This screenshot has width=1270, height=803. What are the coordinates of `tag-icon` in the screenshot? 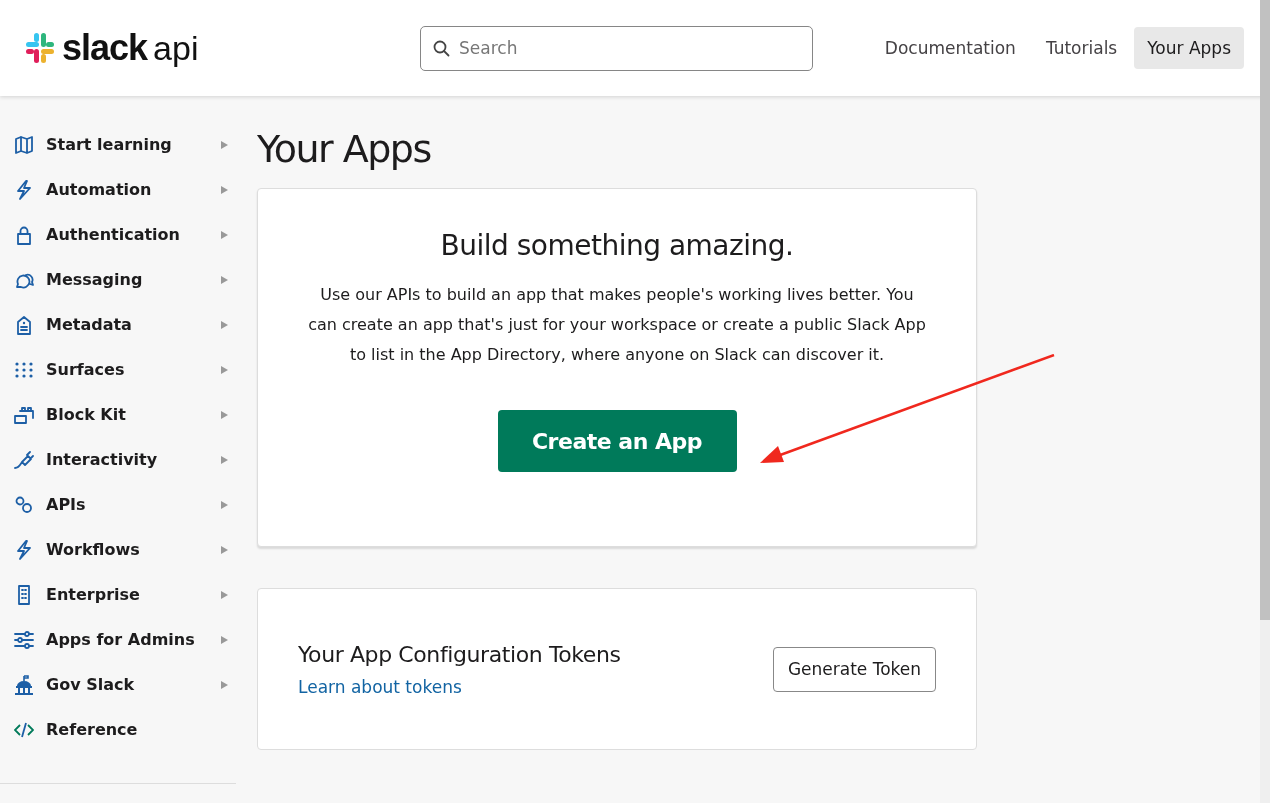 It's located at (24, 324).